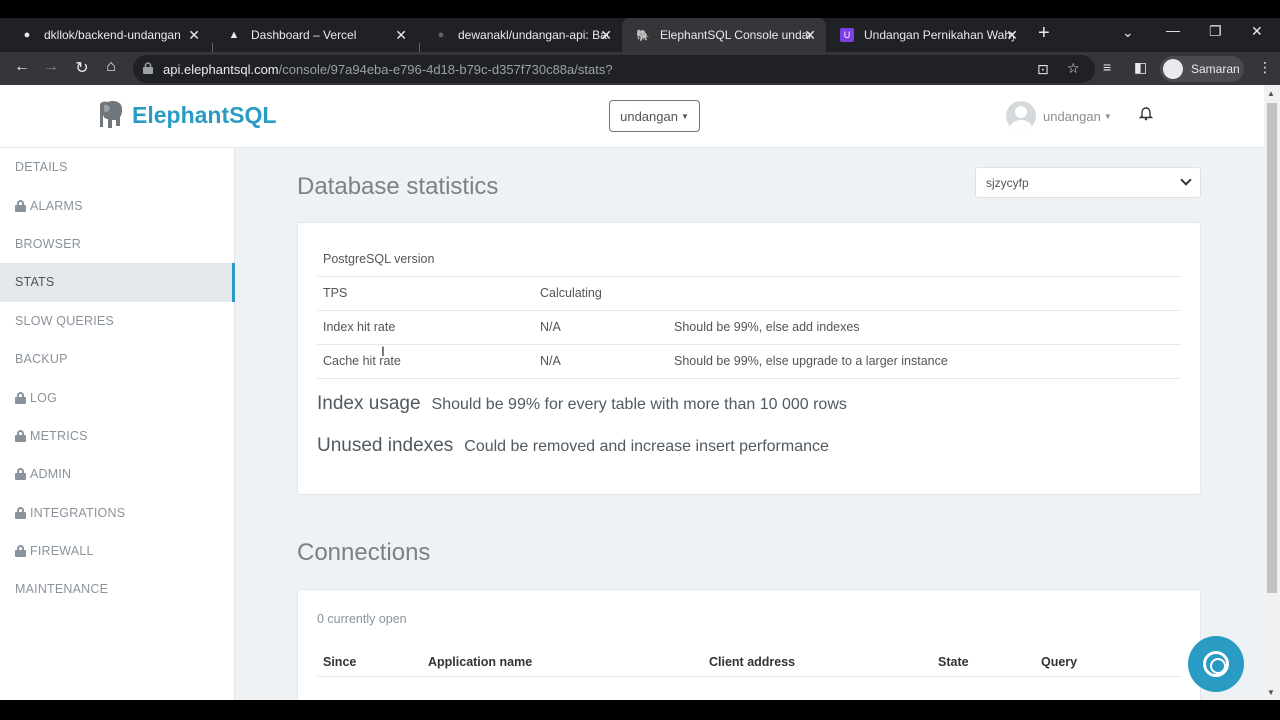  What do you see at coordinates (1215, 31) in the screenshot?
I see `restore-button: ❐` at bounding box center [1215, 31].